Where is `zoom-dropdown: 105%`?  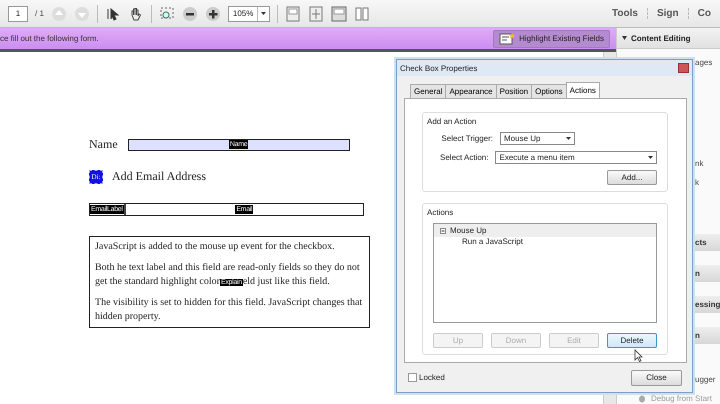
zoom-dropdown: 105% is located at coordinates (249, 14).